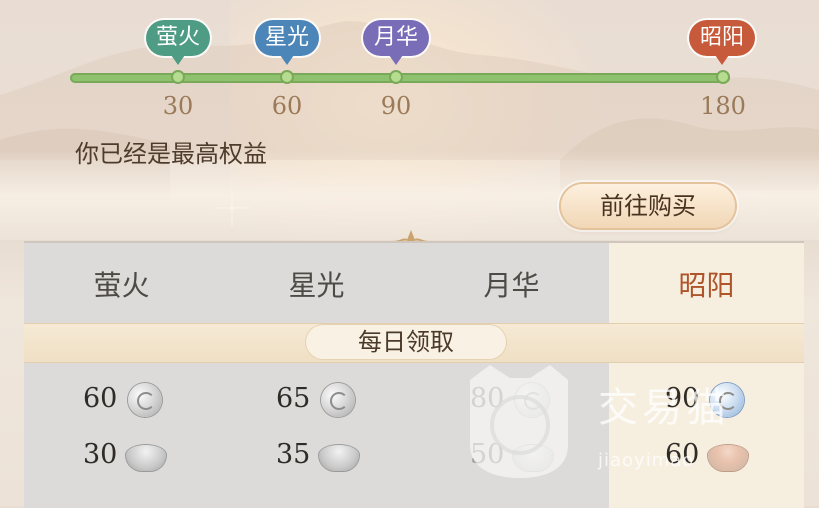 The height and width of the screenshot is (508, 819). I want to click on tier-tag-yuehua: 月华, so click(396, 42).